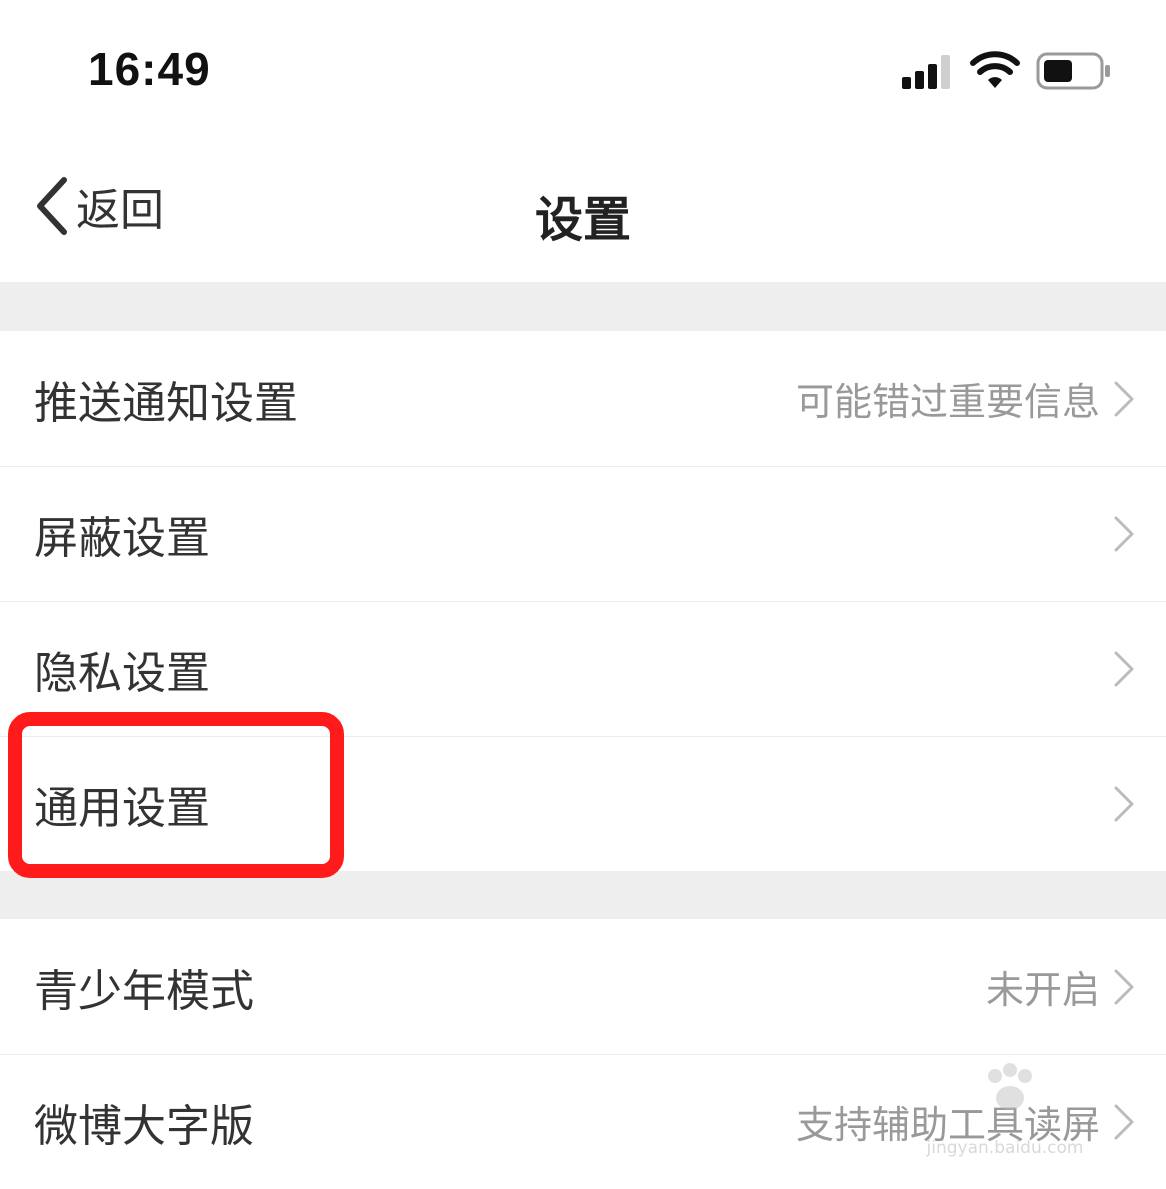  Describe the element at coordinates (166, 403) in the screenshot. I see `list-item-label: 推送通知设置` at that location.